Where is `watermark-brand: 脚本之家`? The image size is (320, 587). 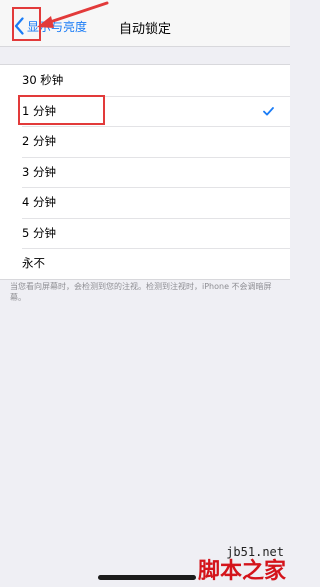
watermark-brand: 脚本之家 is located at coordinates (241, 571).